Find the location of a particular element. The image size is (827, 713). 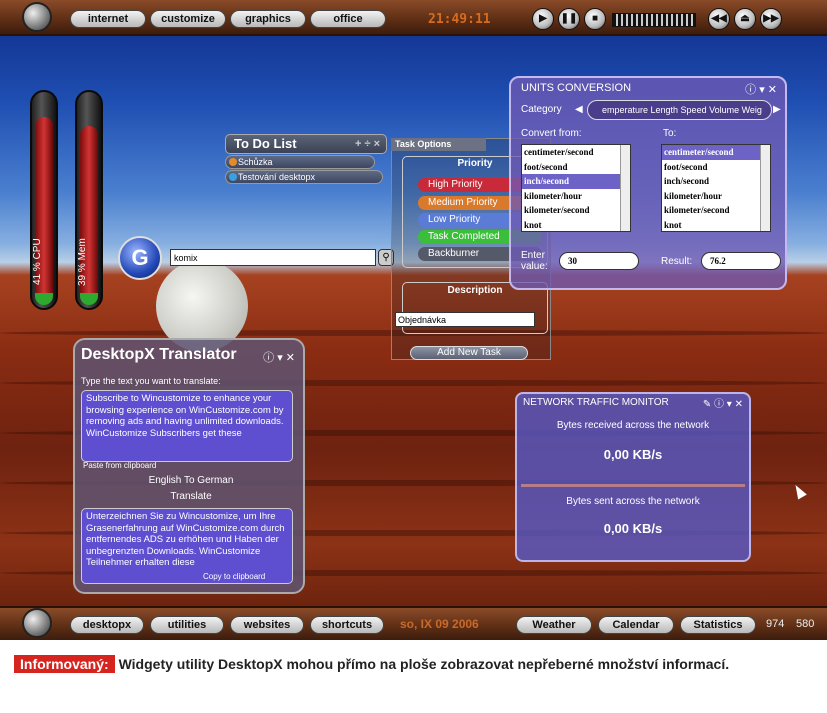

to-label: To: is located at coordinates (670, 133).